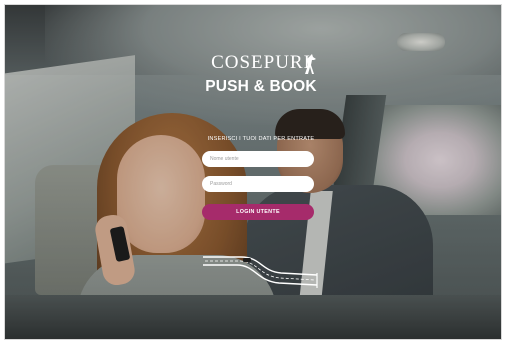  I want to click on brand-name: COSEPURI, so click(261, 62).